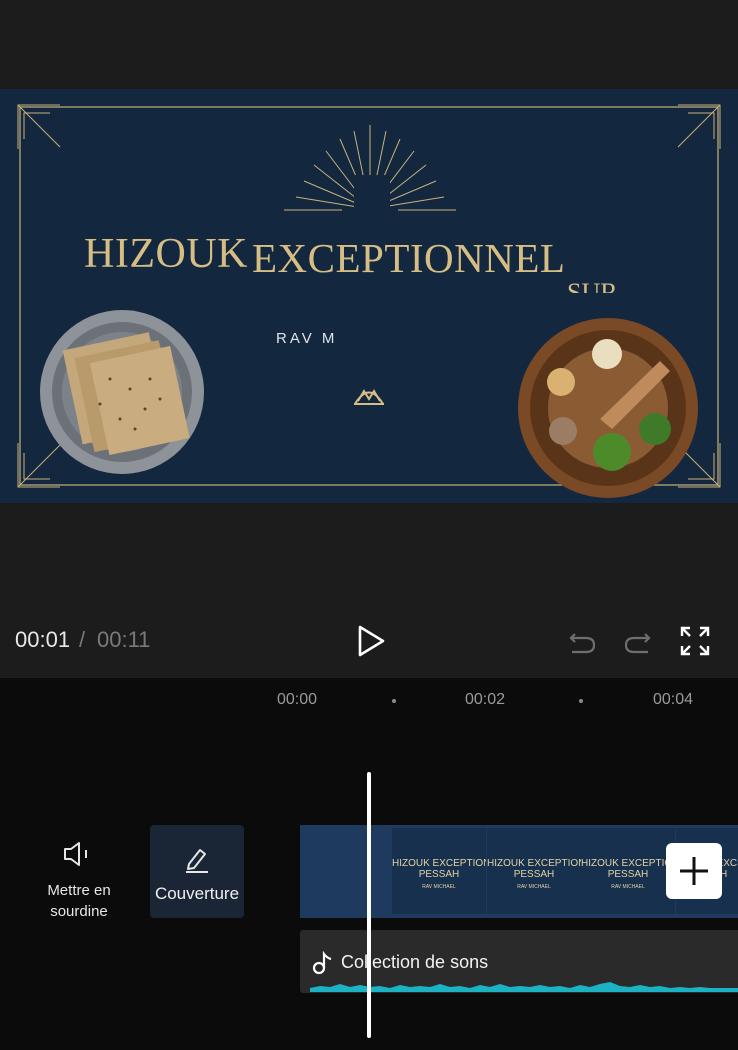  Describe the element at coordinates (524, 987) in the screenshot. I see `audio-waveform` at that location.